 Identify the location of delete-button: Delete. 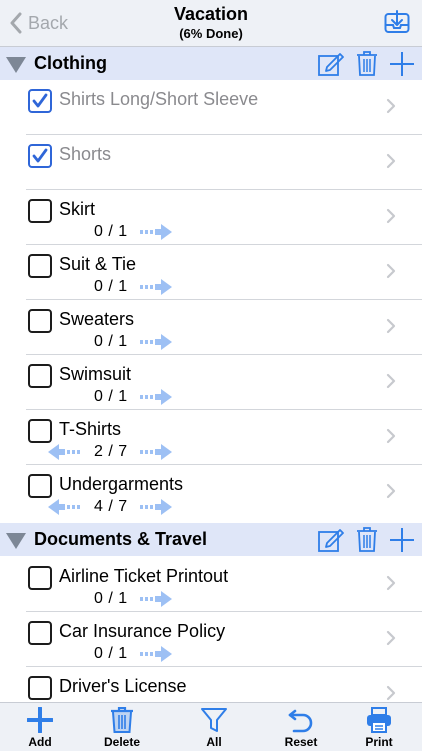
(122, 728).